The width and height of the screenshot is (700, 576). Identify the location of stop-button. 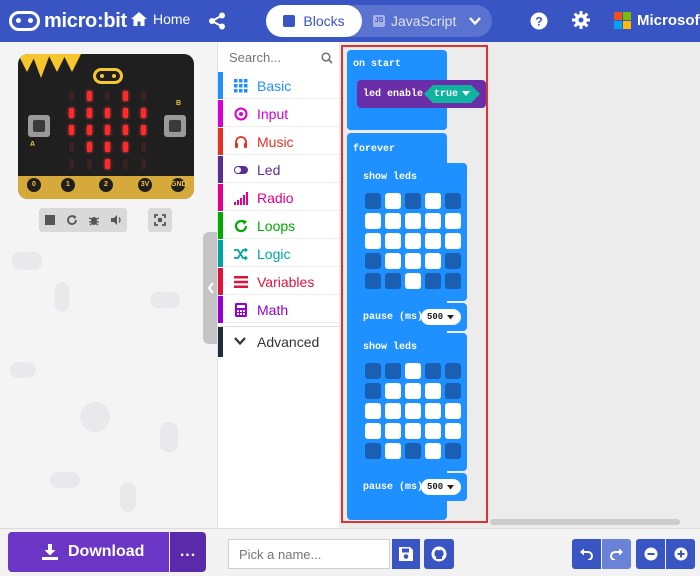
(50, 220).